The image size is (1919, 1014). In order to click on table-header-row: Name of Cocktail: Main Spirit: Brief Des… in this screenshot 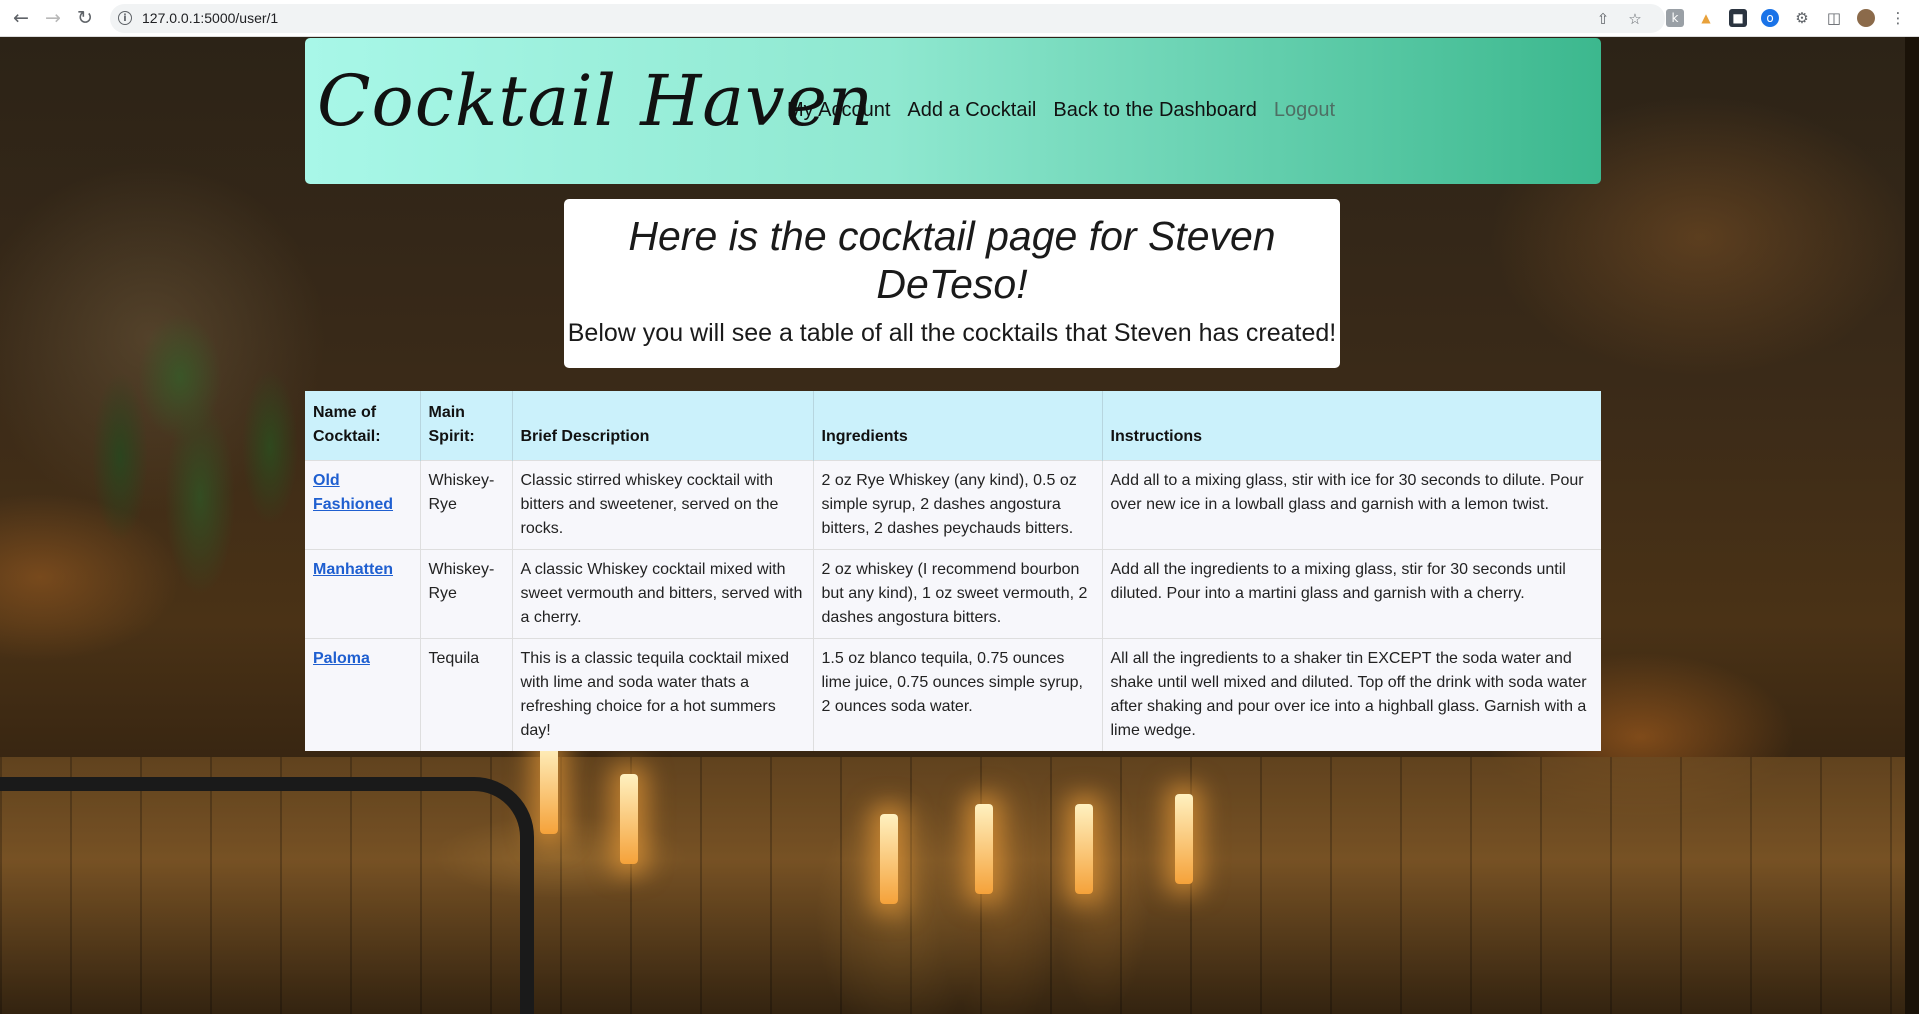, I will do `click(953, 426)`.